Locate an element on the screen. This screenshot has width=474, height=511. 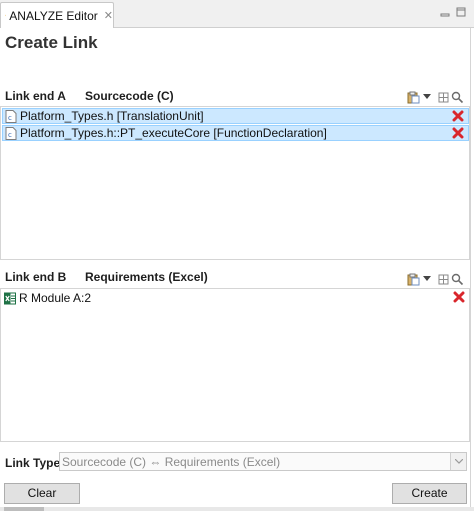
link-type-label: Link Type is located at coordinates (33, 463).